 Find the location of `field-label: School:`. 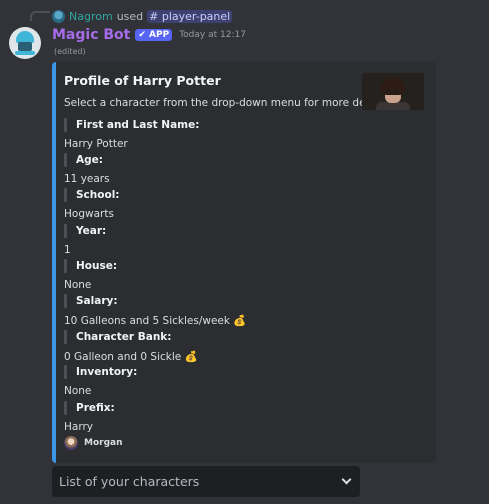

field-label: School: is located at coordinates (98, 195).